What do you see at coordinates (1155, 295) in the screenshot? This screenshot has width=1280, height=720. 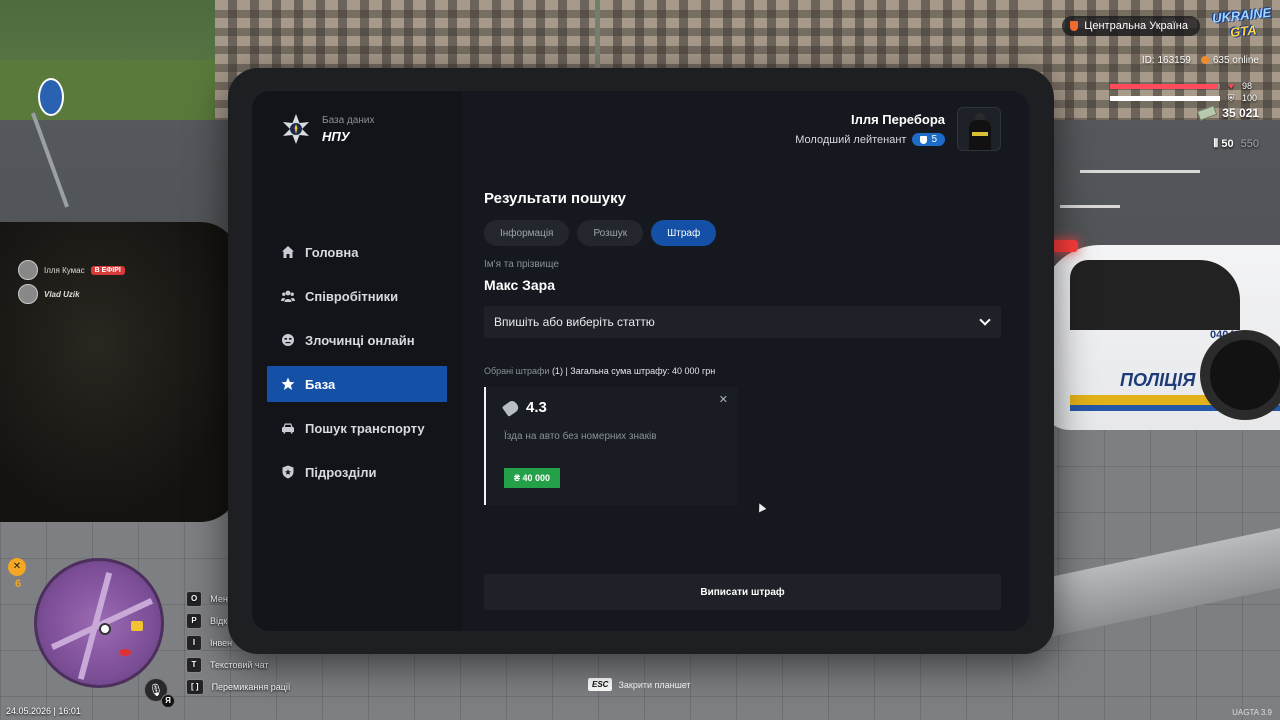 I see `car-window` at bounding box center [1155, 295].